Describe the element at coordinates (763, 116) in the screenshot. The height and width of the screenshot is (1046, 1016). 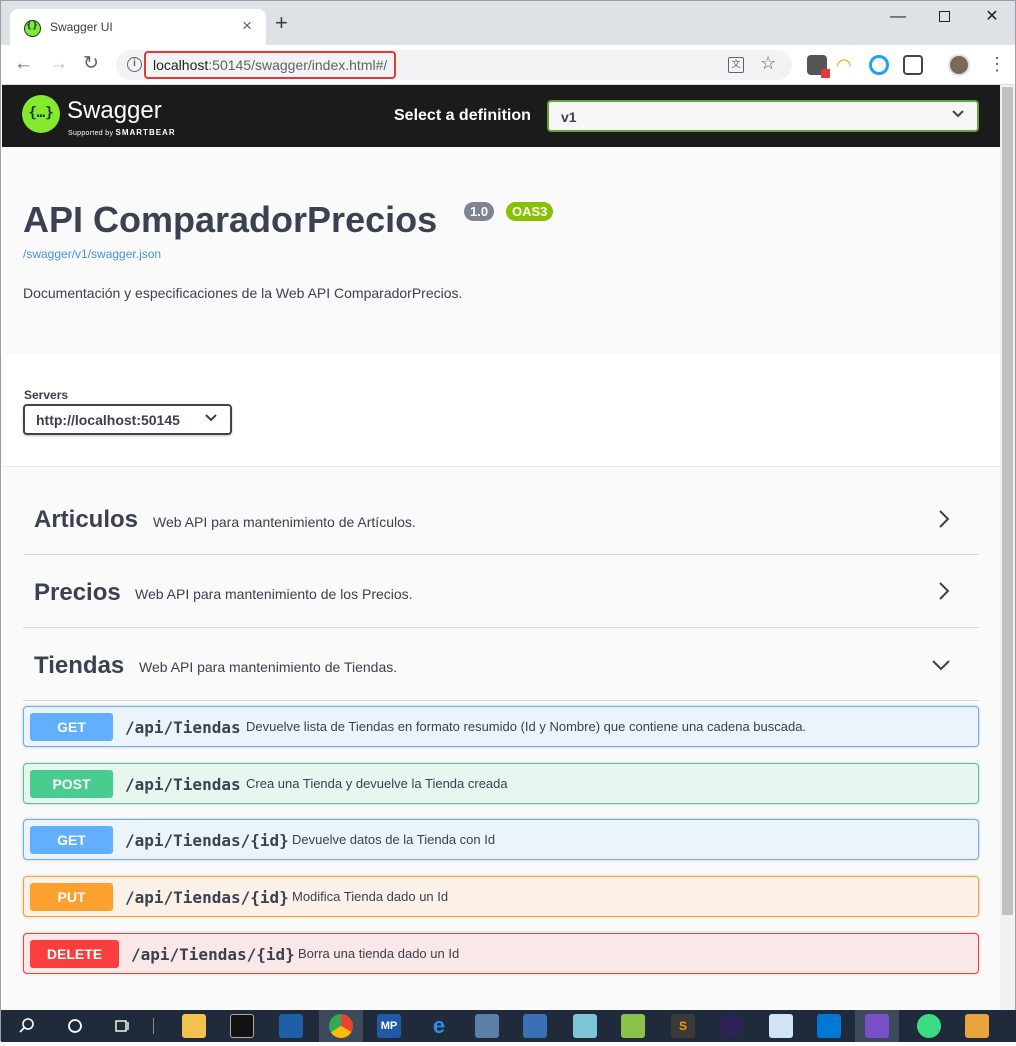
I see `definition-select: v1` at that location.